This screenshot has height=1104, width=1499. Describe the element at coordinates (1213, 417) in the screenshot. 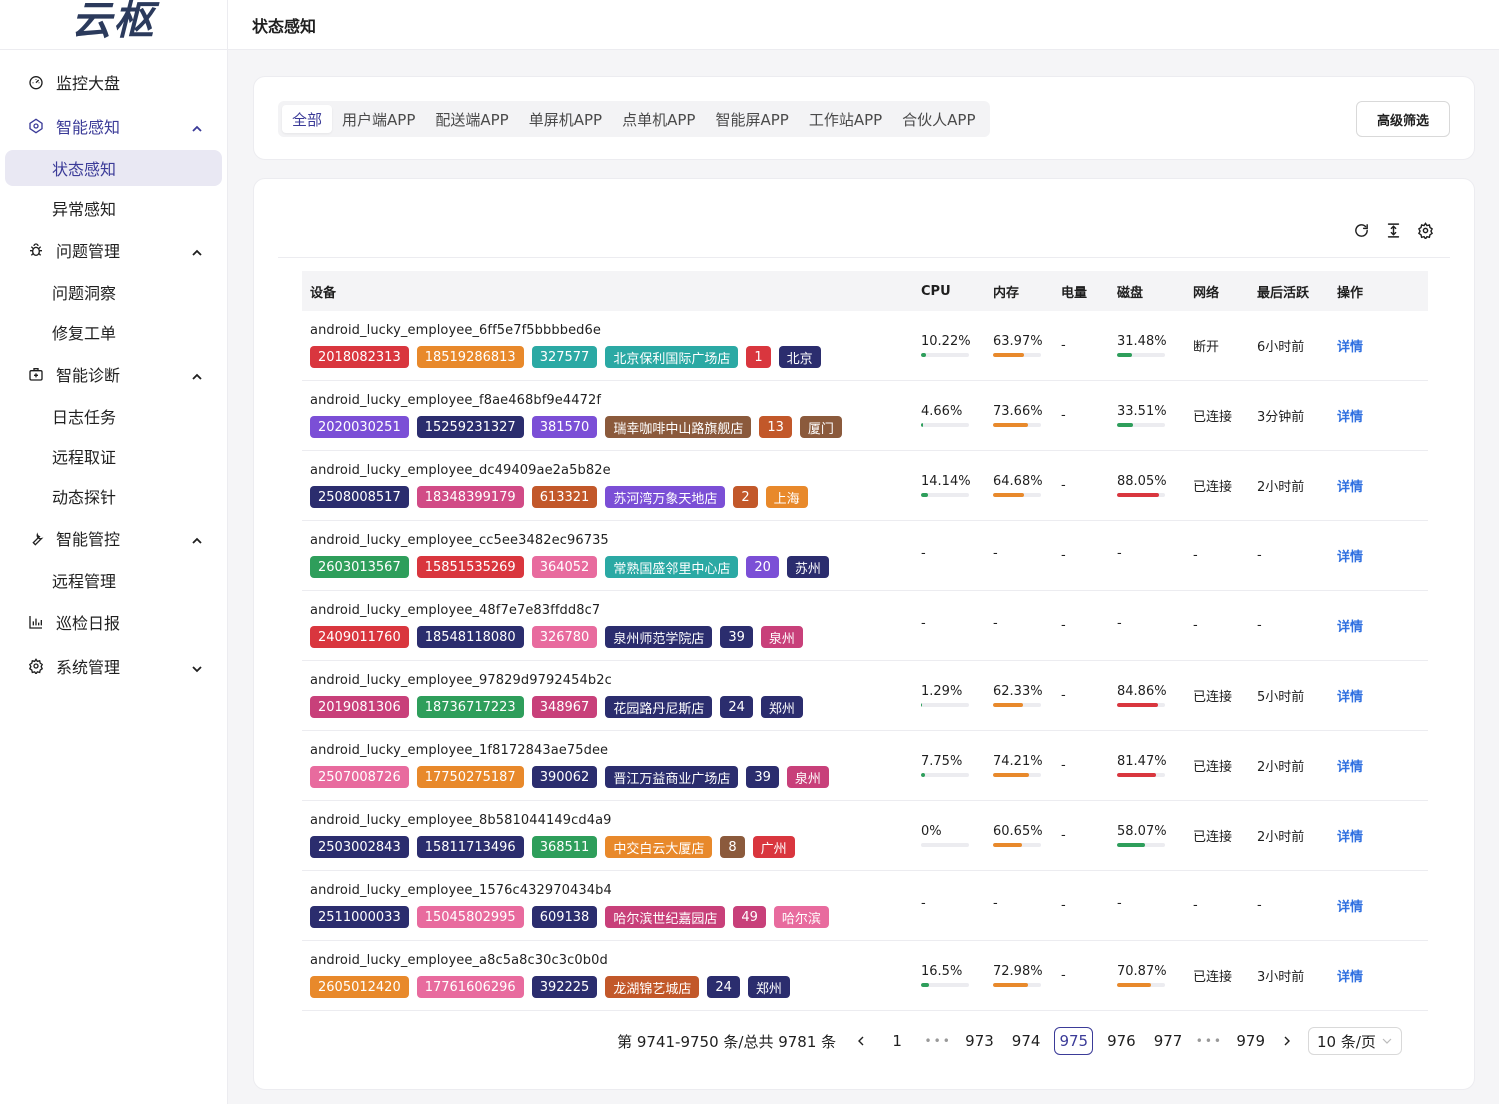

I see `network-status: 已连接` at that location.